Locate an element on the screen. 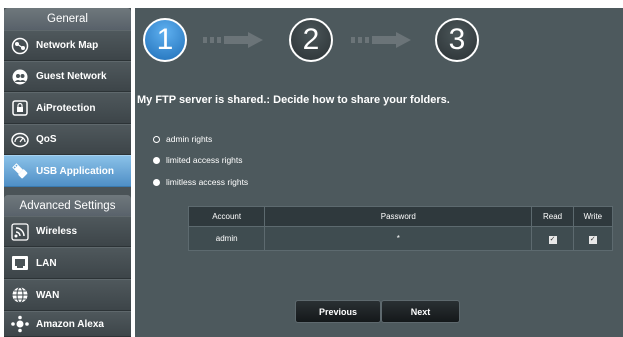 Image resolution: width=623 pixels, height=337 pixels. column-header-password: Password is located at coordinates (398, 216).